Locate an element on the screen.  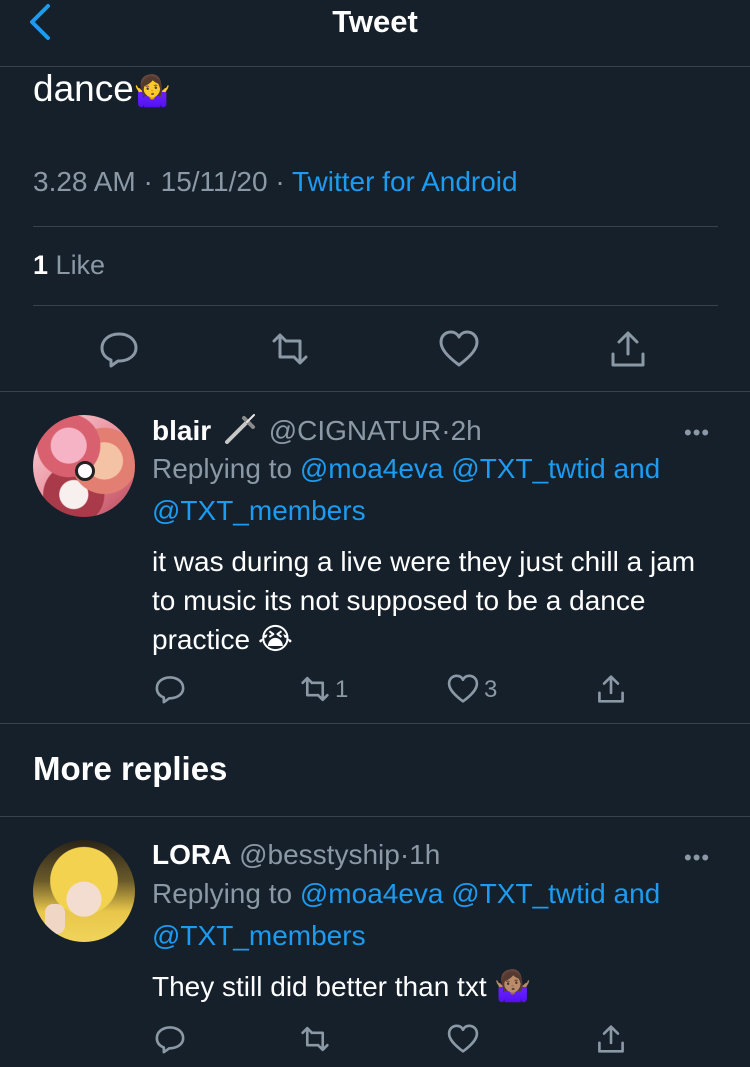
tweet-like-stats: 1 Like is located at coordinates (69, 265).